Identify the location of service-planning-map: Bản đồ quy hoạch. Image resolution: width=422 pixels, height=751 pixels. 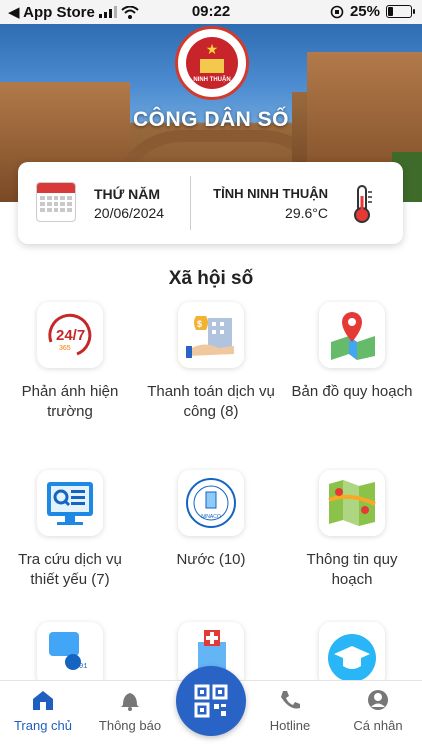
(352, 352).